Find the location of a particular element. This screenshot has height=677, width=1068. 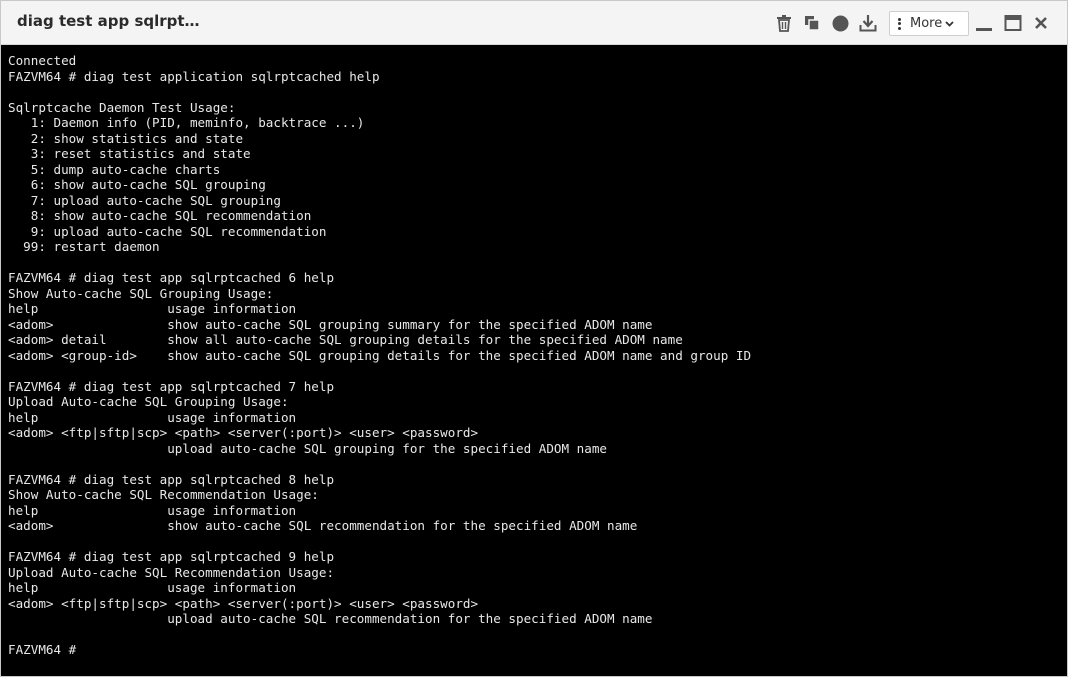

record-icon is located at coordinates (840, 23).